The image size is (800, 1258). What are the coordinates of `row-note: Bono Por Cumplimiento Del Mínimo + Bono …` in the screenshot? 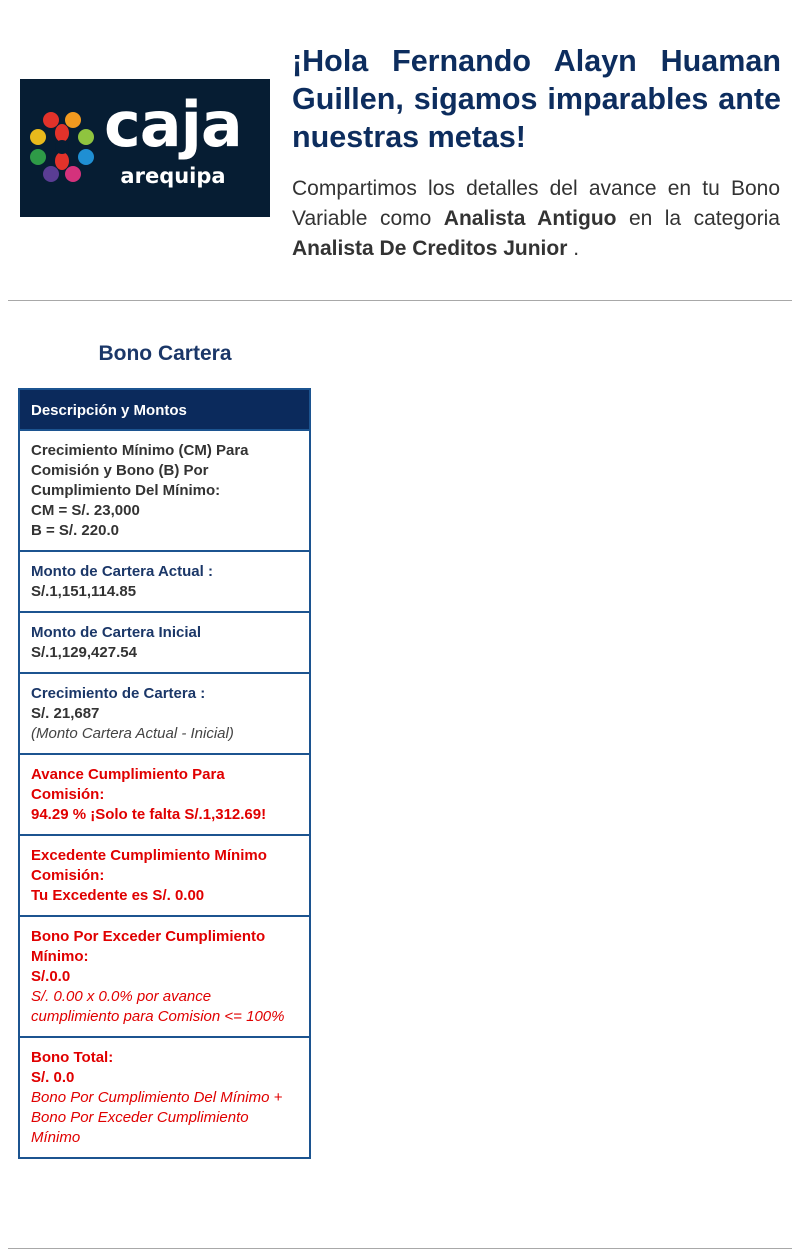 It's located at (157, 1117).